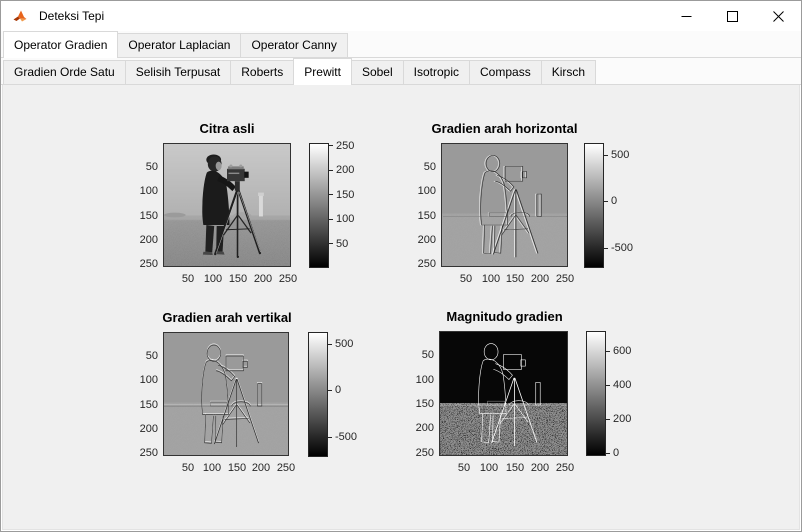  Describe the element at coordinates (568, 72) in the screenshot. I see `tab-kirsch: Kirsch` at that location.